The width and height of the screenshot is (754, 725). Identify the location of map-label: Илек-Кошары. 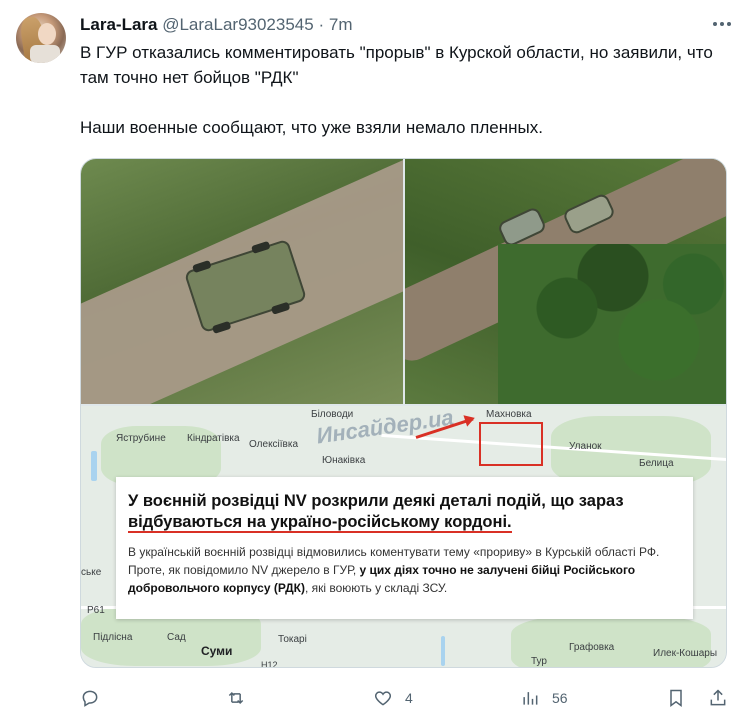
(685, 653).